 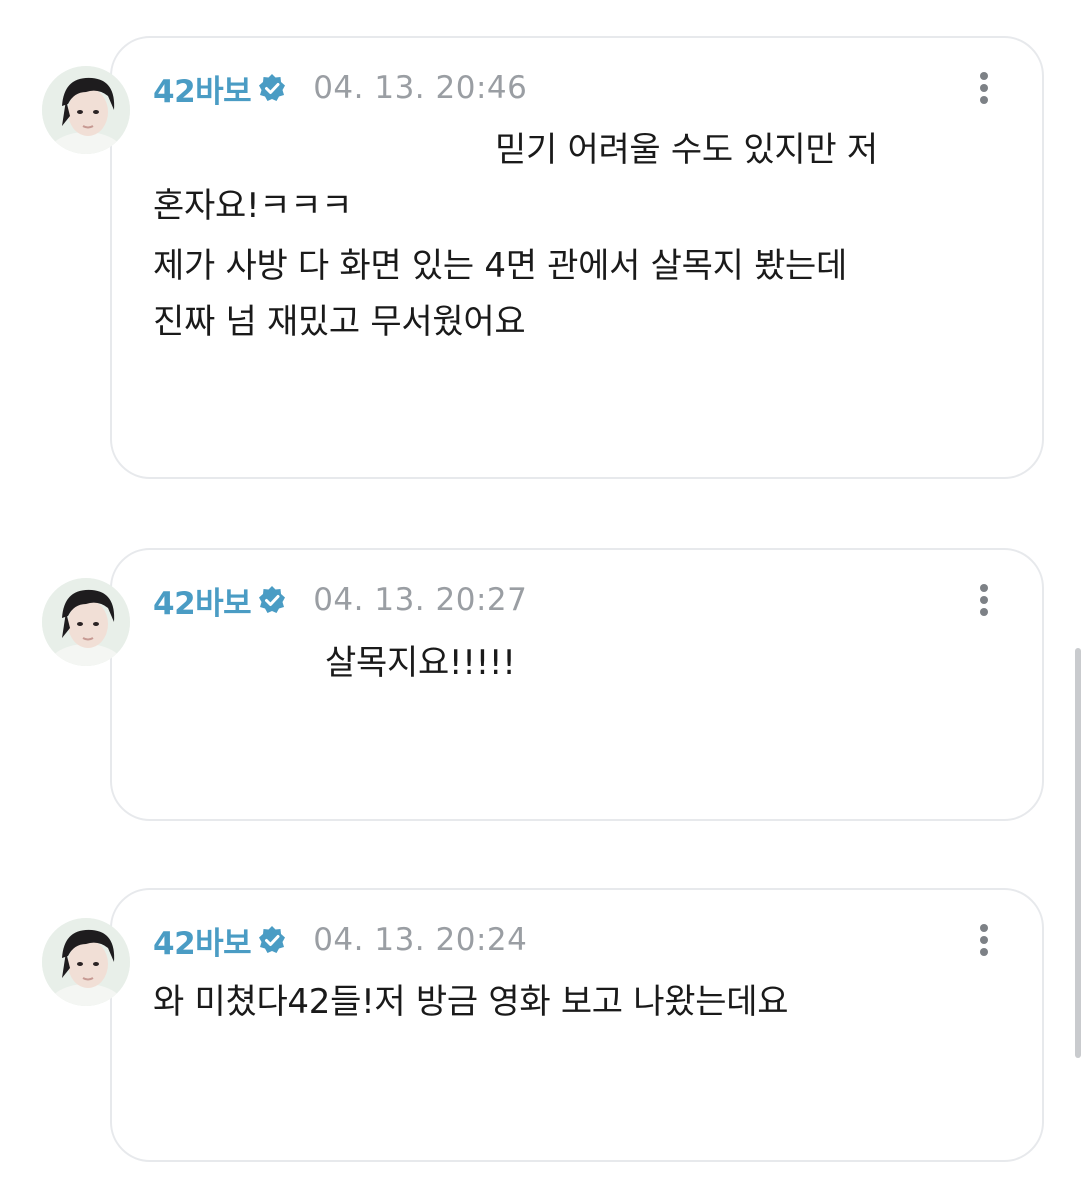 I want to click on message-line: 혼자요!ㅋㅋㅋ, so click(x=253, y=206).